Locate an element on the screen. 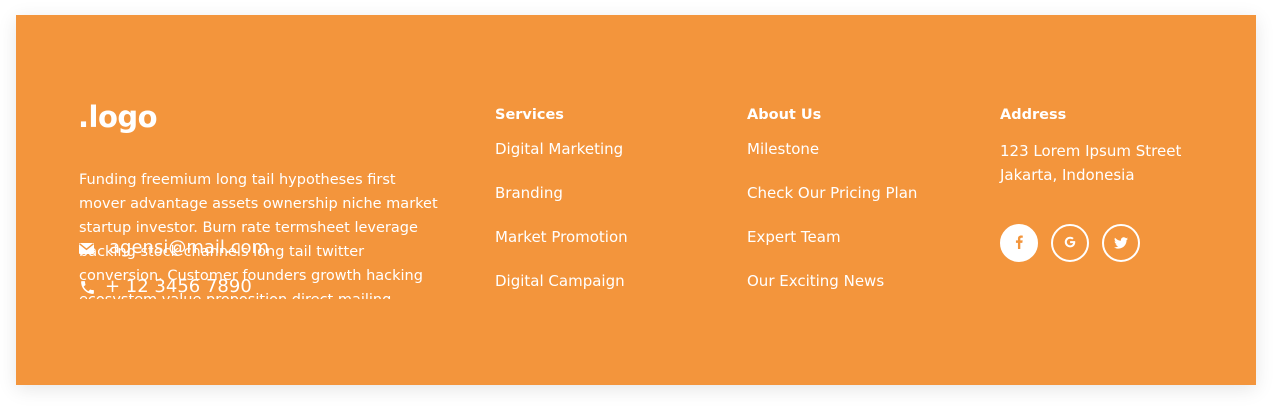 This screenshot has height=410, width=1280. contact-email-text: agensi@mail.com is located at coordinates (189, 248).